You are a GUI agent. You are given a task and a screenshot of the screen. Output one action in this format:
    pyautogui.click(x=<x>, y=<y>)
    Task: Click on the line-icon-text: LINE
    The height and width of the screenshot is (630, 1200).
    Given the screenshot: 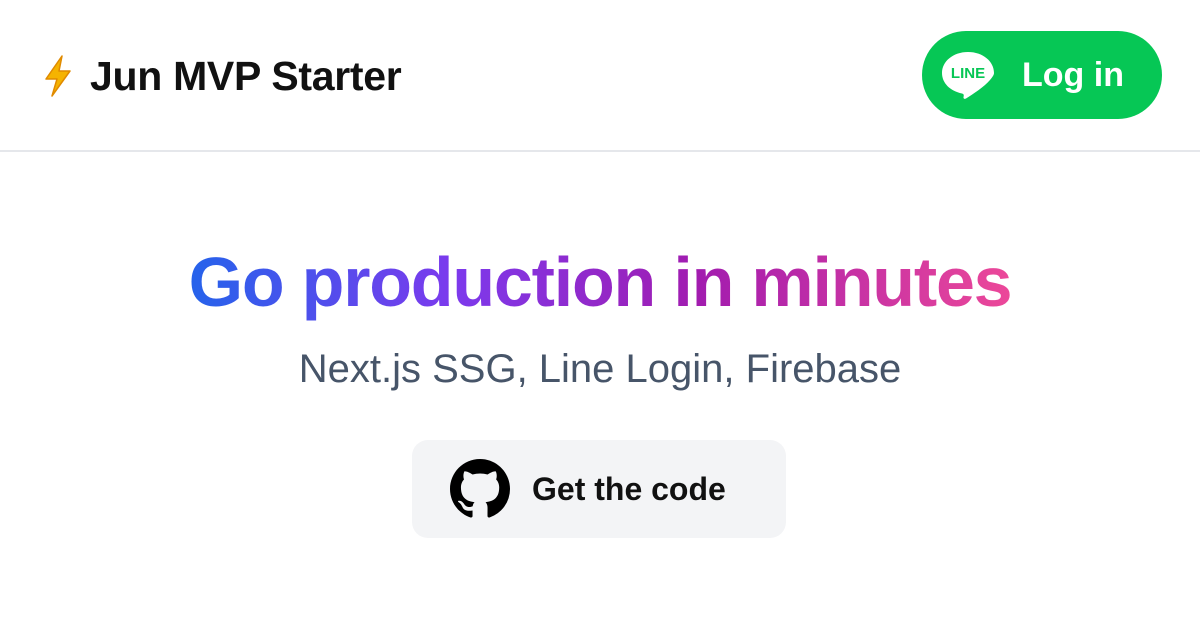 What is the action you would take?
    pyautogui.click(x=968, y=73)
    